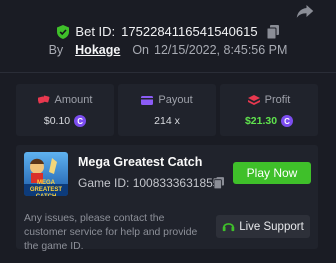  What do you see at coordinates (56, 50) in the screenshot?
I see `by-label: By` at bounding box center [56, 50].